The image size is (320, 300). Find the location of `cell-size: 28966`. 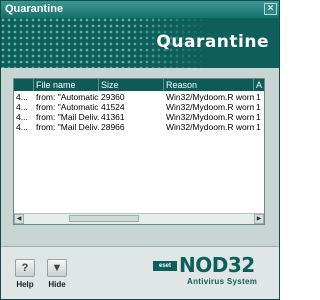

cell-size: 28966 is located at coordinates (113, 127).